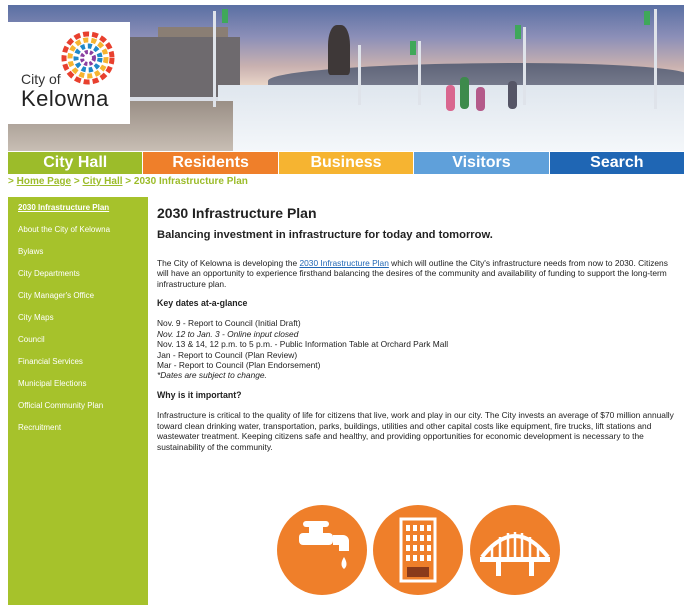 The image size is (687, 605). I want to click on tab-business: Business, so click(346, 163).